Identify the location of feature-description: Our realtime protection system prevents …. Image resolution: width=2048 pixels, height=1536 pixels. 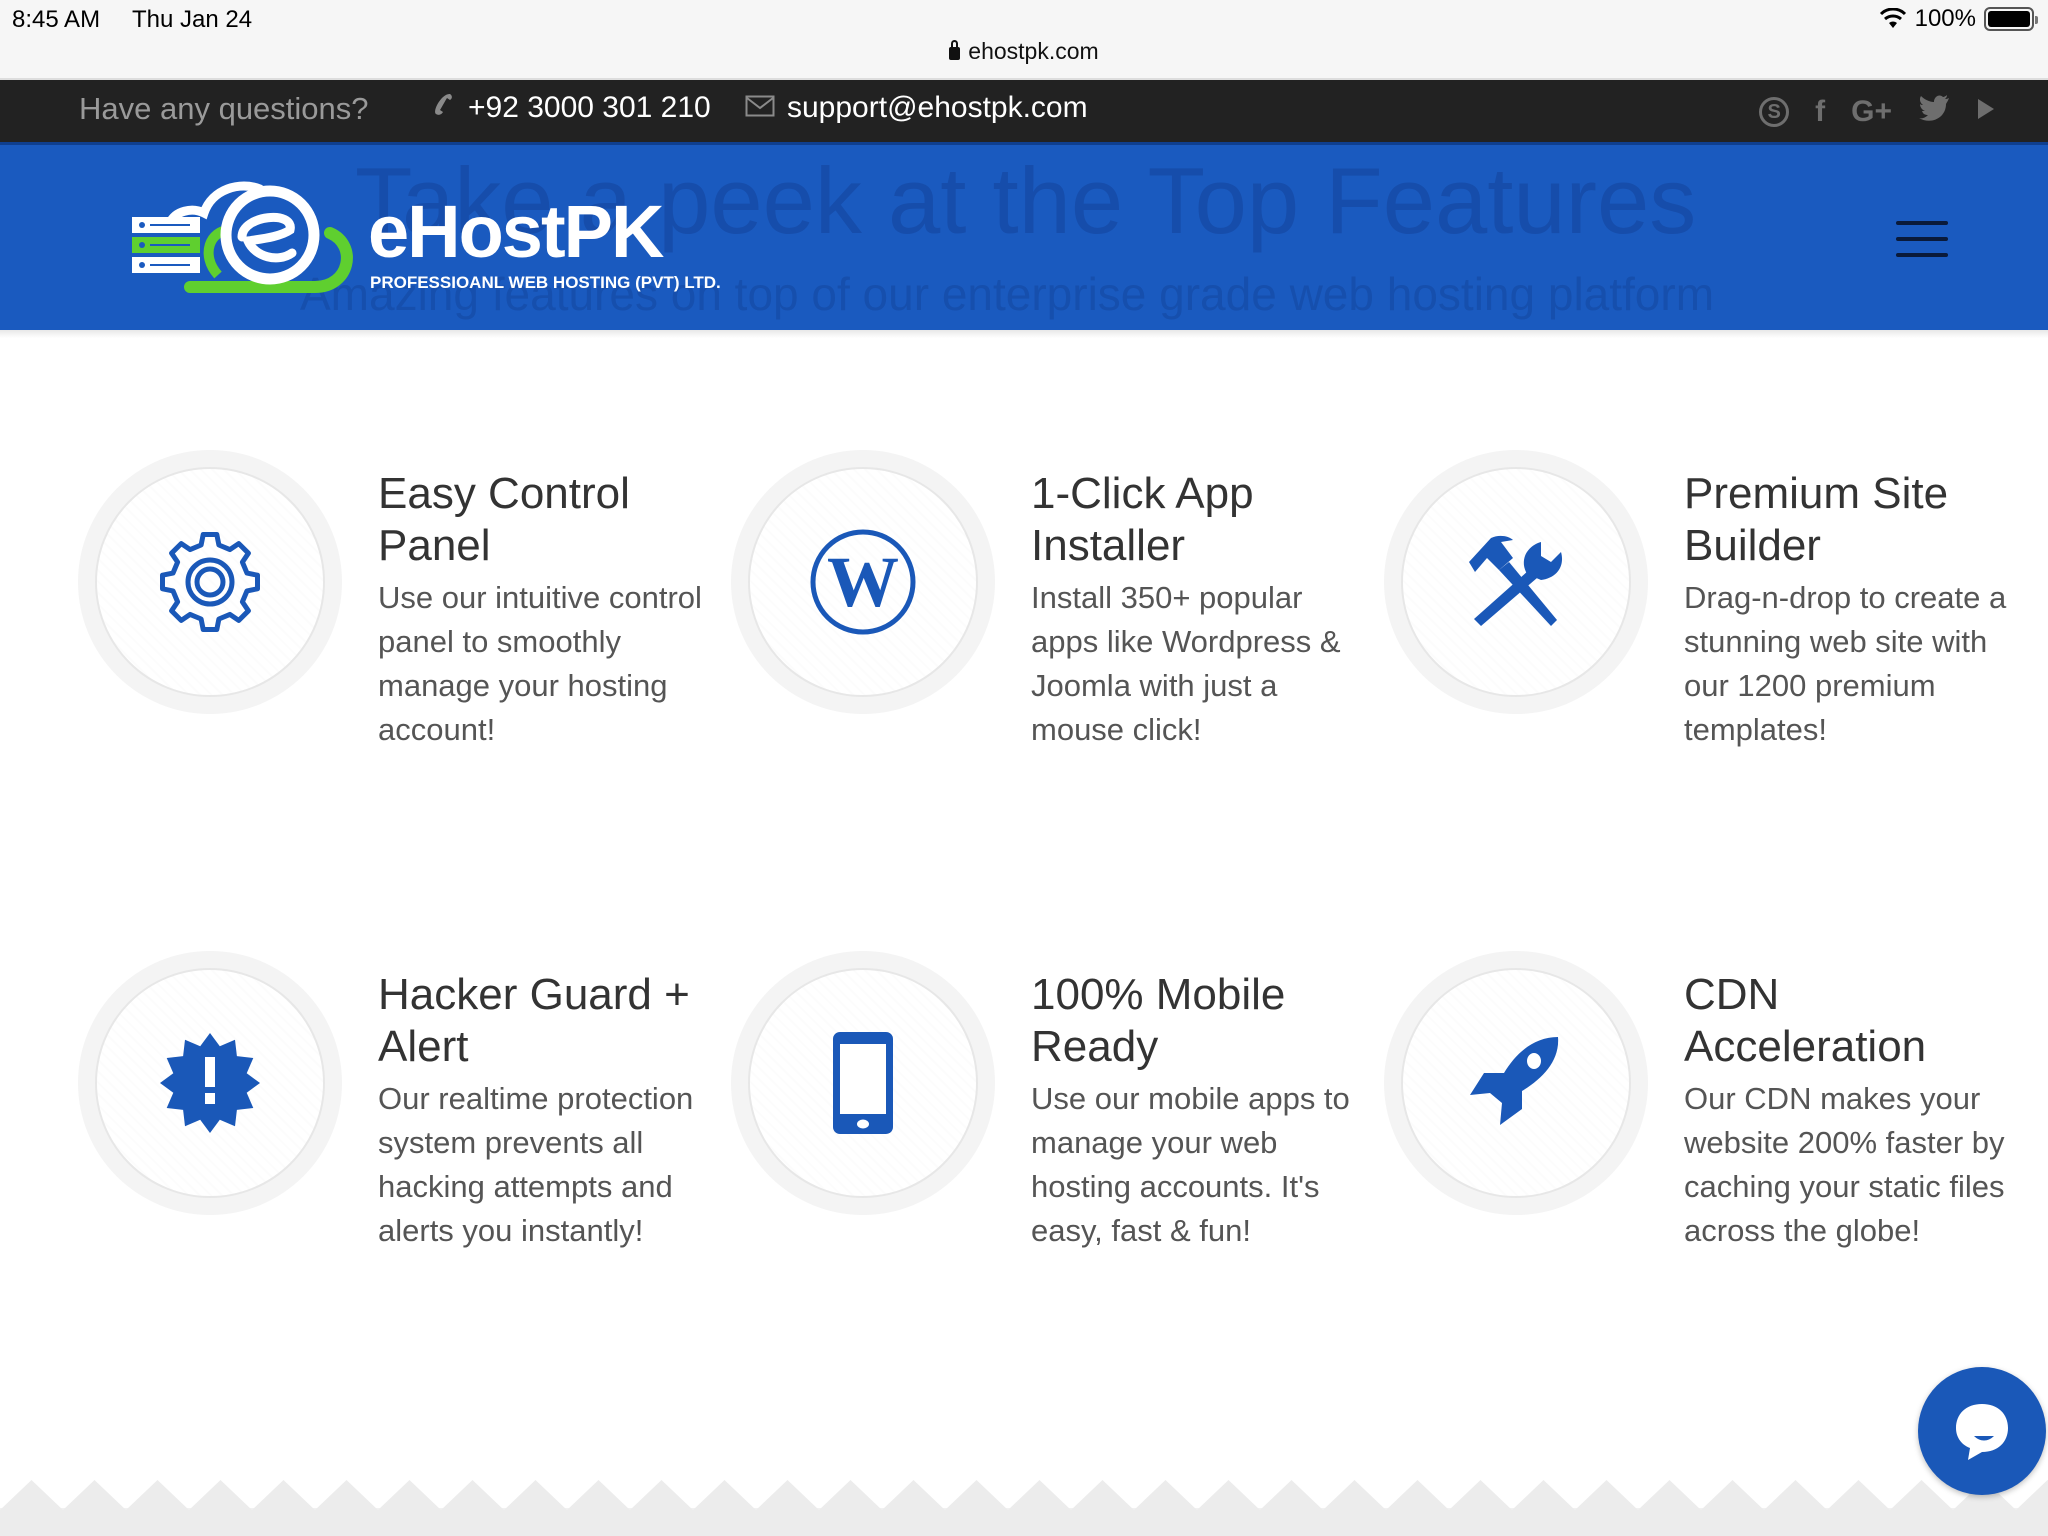
(536, 1164).